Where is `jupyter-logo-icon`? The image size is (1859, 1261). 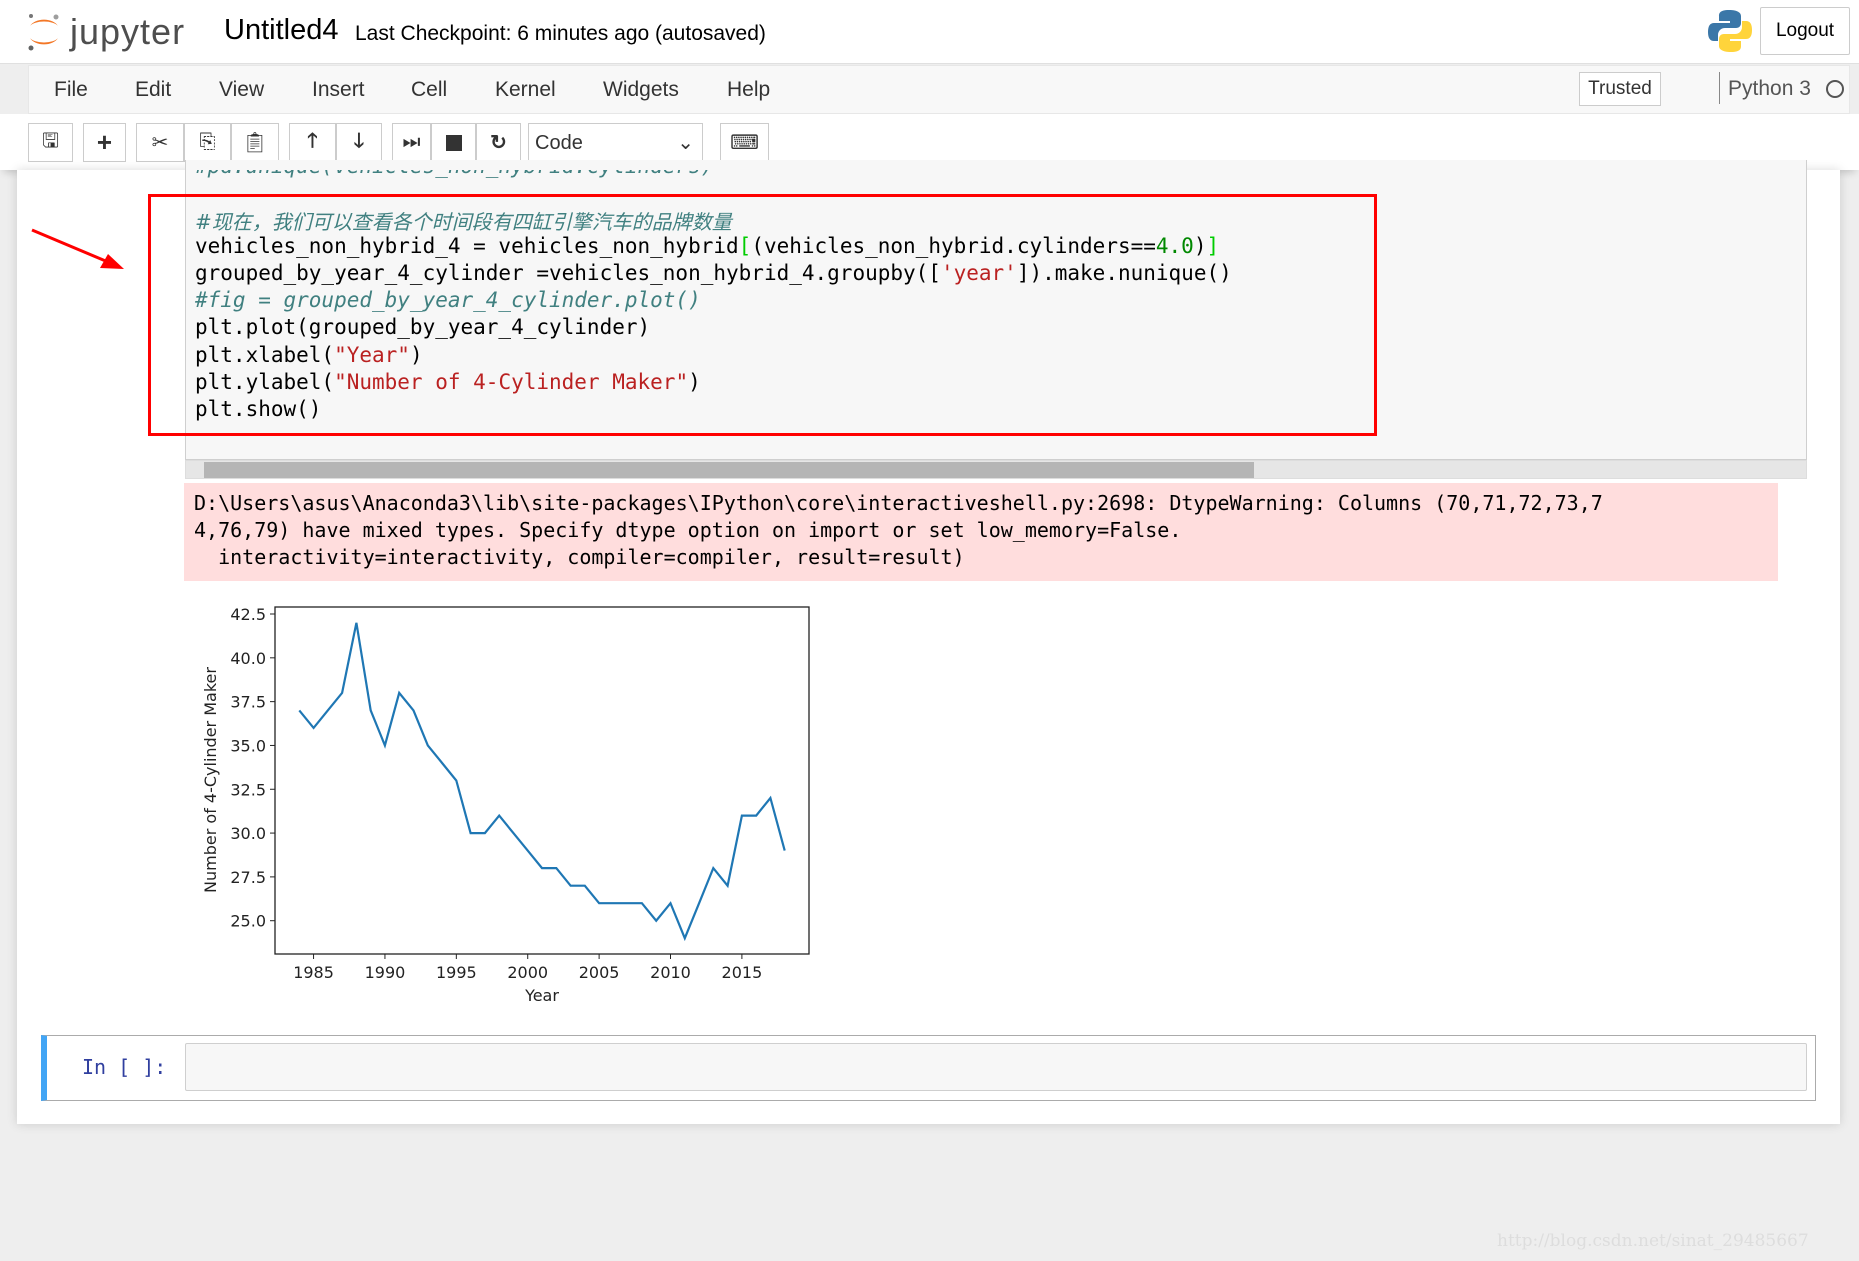 jupyter-logo-icon is located at coordinates (43, 32).